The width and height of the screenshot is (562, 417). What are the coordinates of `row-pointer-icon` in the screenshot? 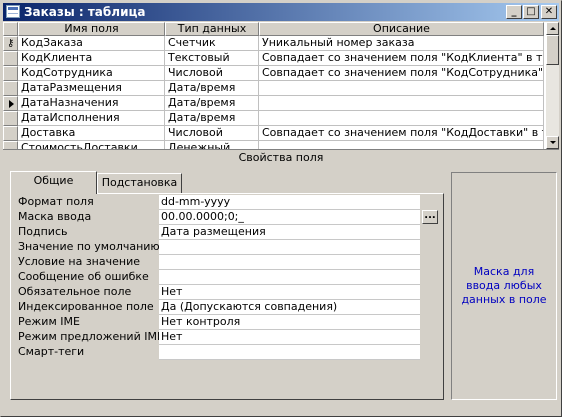 It's located at (11, 104).